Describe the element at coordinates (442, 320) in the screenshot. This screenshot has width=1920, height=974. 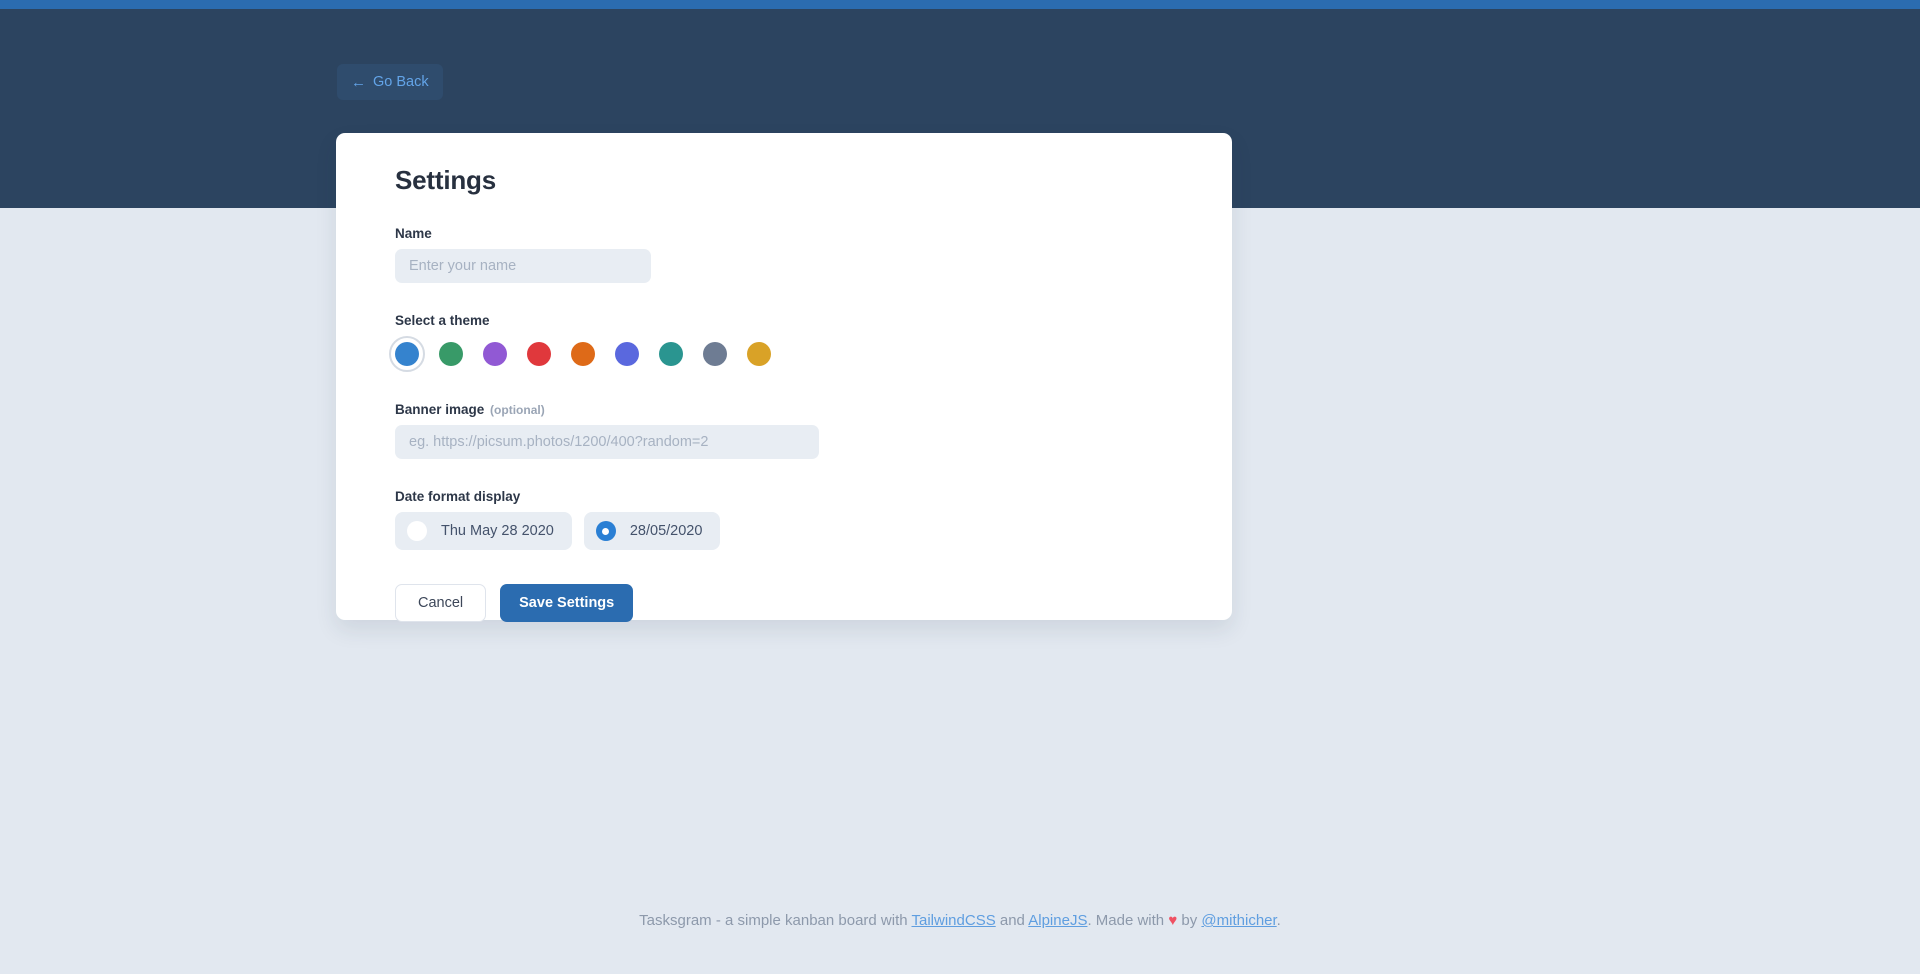
I see `theme-label: Select a theme` at that location.